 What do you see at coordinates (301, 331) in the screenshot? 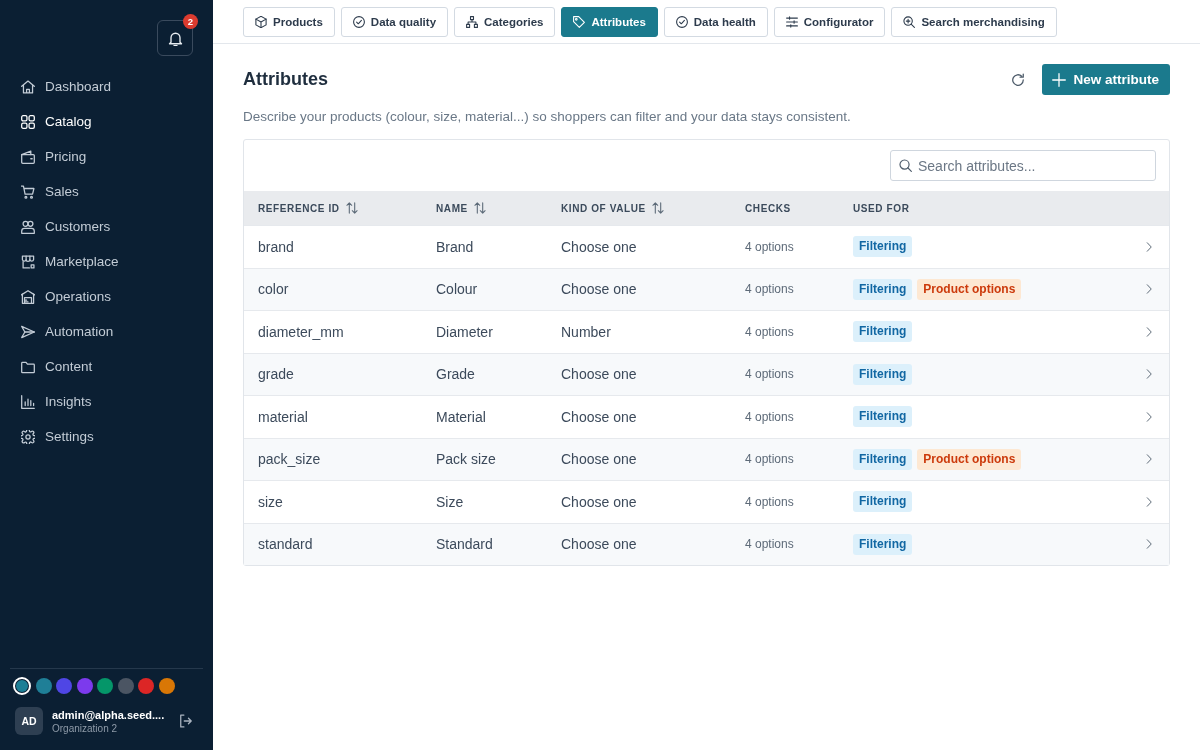
I see `table-cell: diameter_mm` at bounding box center [301, 331].